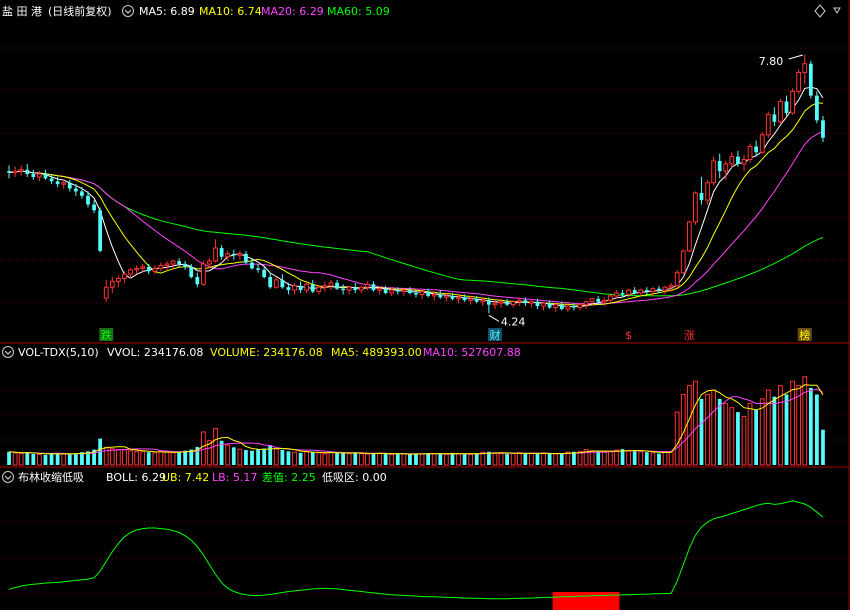 This screenshot has width=850, height=610. Describe the element at coordinates (472, 352) in the screenshot. I see `vol-ma10-legend: MA10: 527607.88` at that location.